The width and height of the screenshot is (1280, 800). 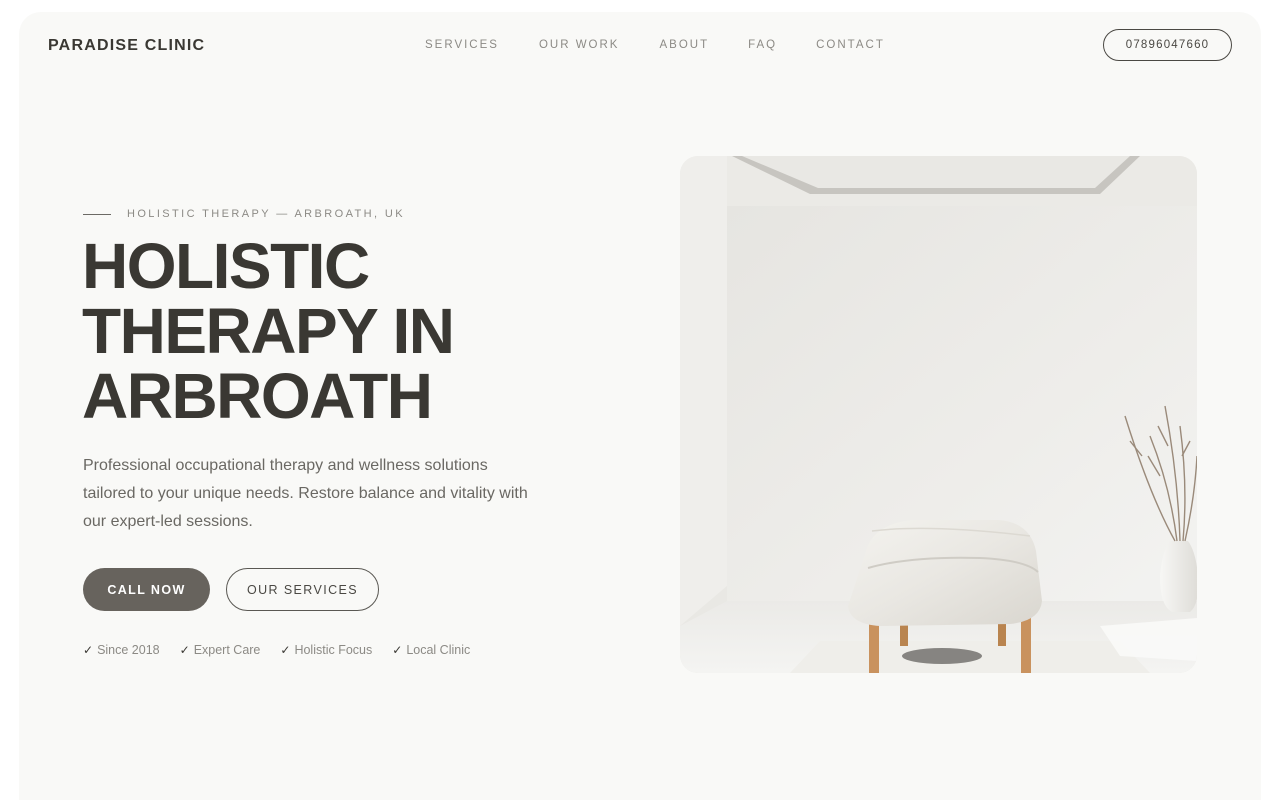 What do you see at coordinates (1167, 45) in the screenshot?
I see `phone-button: 07896047660` at bounding box center [1167, 45].